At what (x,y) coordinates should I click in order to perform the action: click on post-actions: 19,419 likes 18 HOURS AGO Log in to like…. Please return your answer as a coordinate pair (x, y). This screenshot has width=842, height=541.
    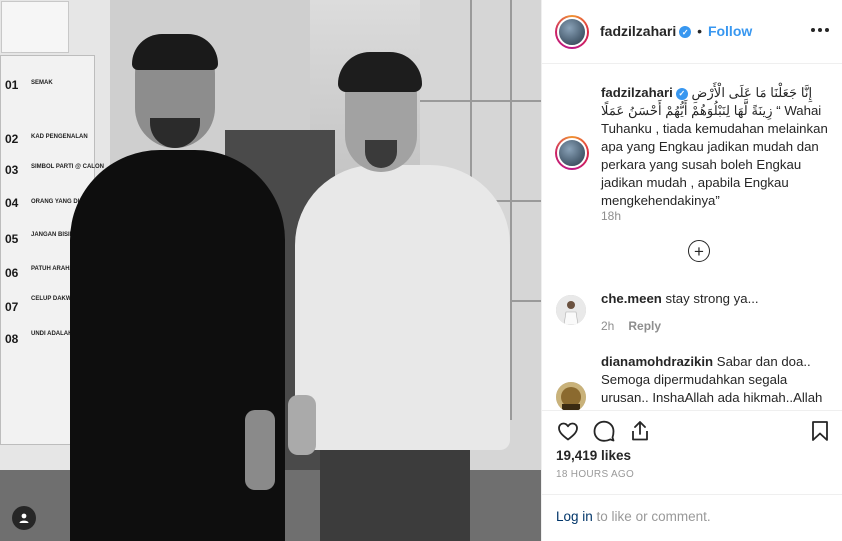
    Looking at the image, I should click on (692, 475).